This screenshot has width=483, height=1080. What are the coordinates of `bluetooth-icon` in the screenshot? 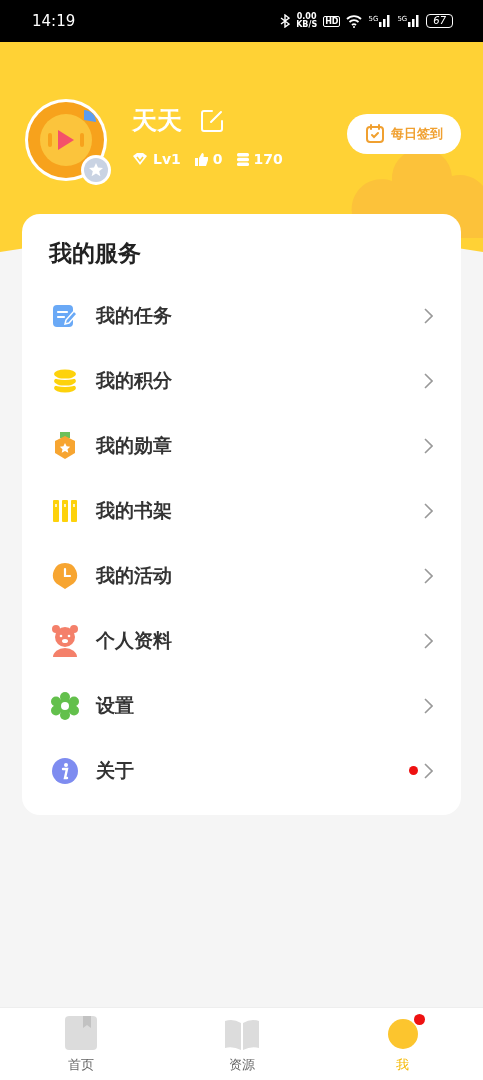 It's located at (285, 21).